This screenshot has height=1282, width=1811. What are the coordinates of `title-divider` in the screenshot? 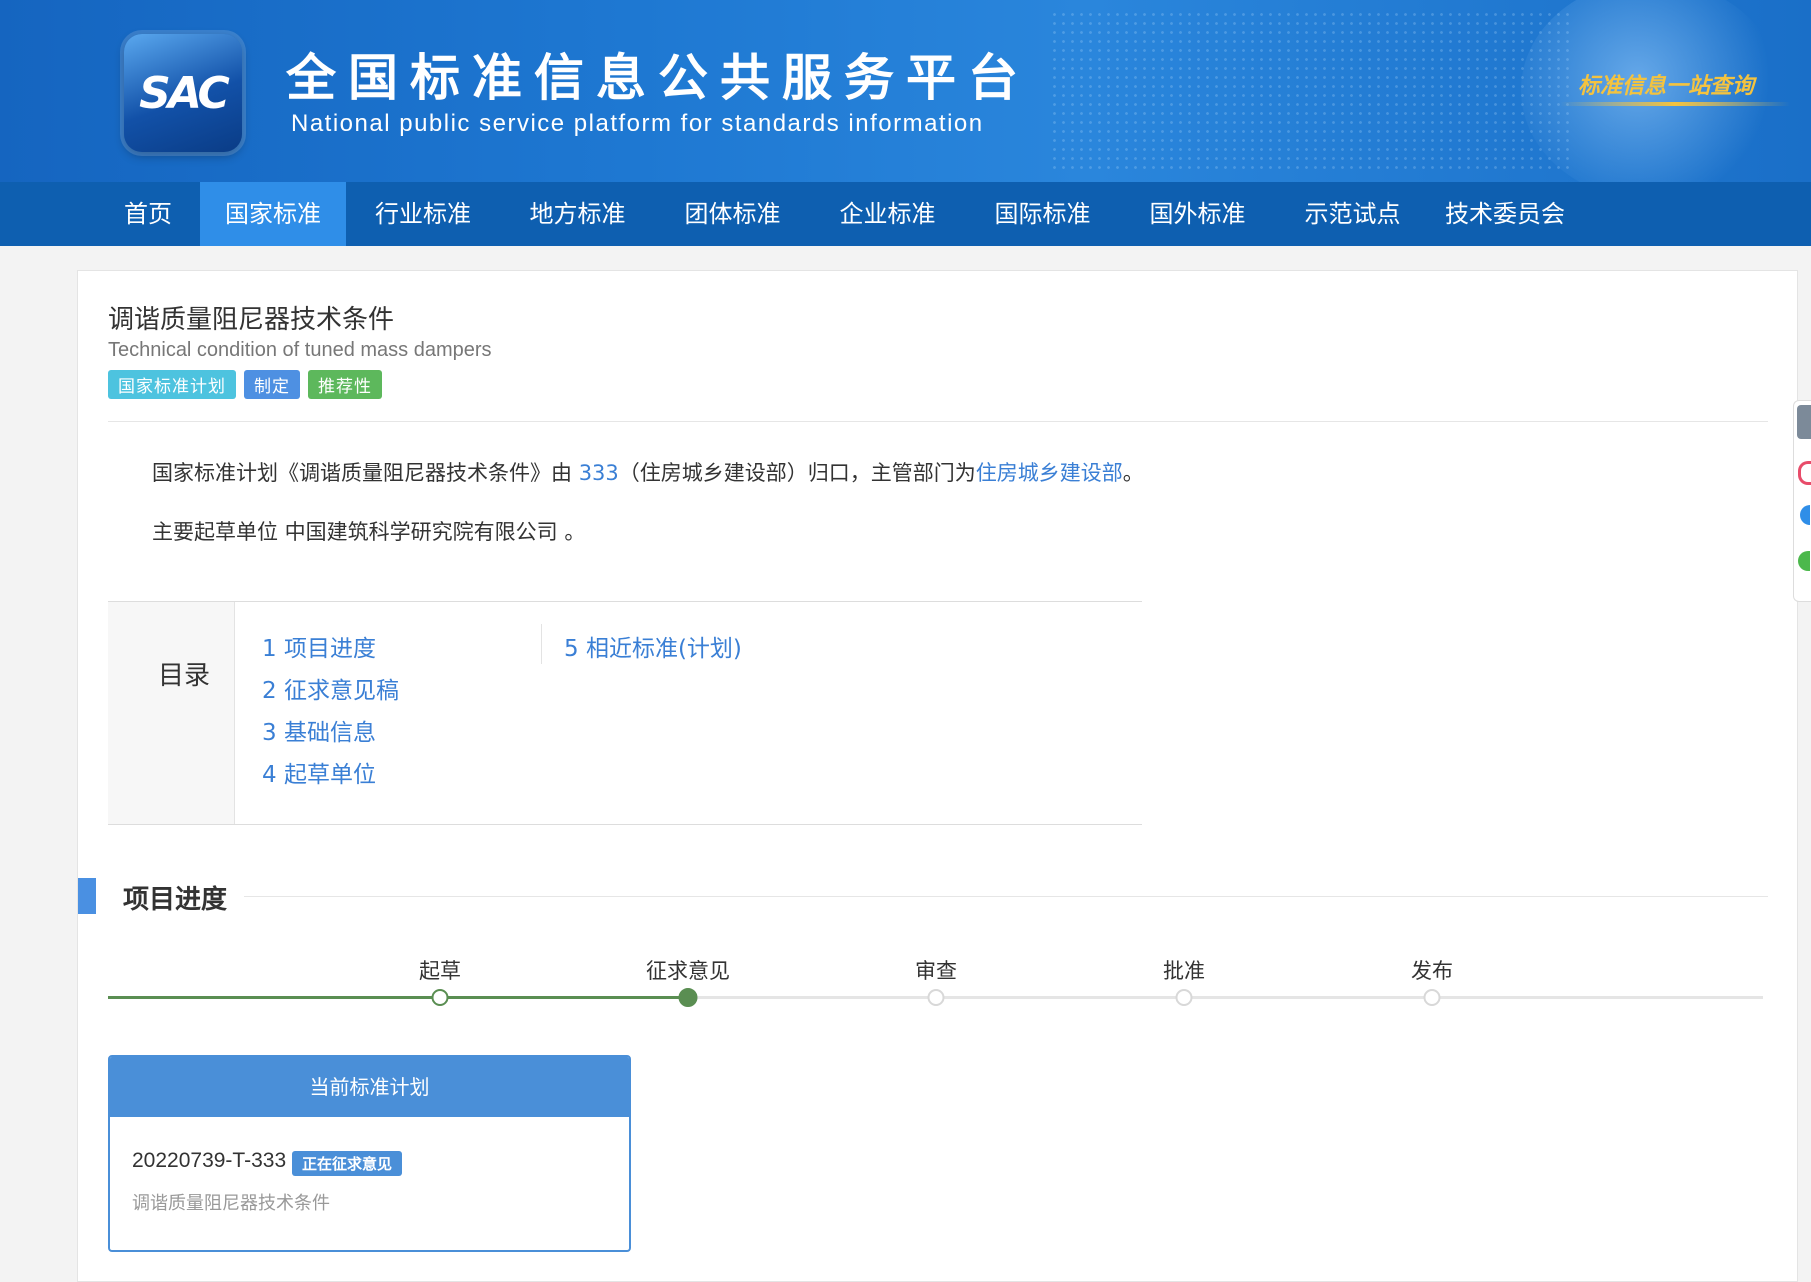 It's located at (938, 421).